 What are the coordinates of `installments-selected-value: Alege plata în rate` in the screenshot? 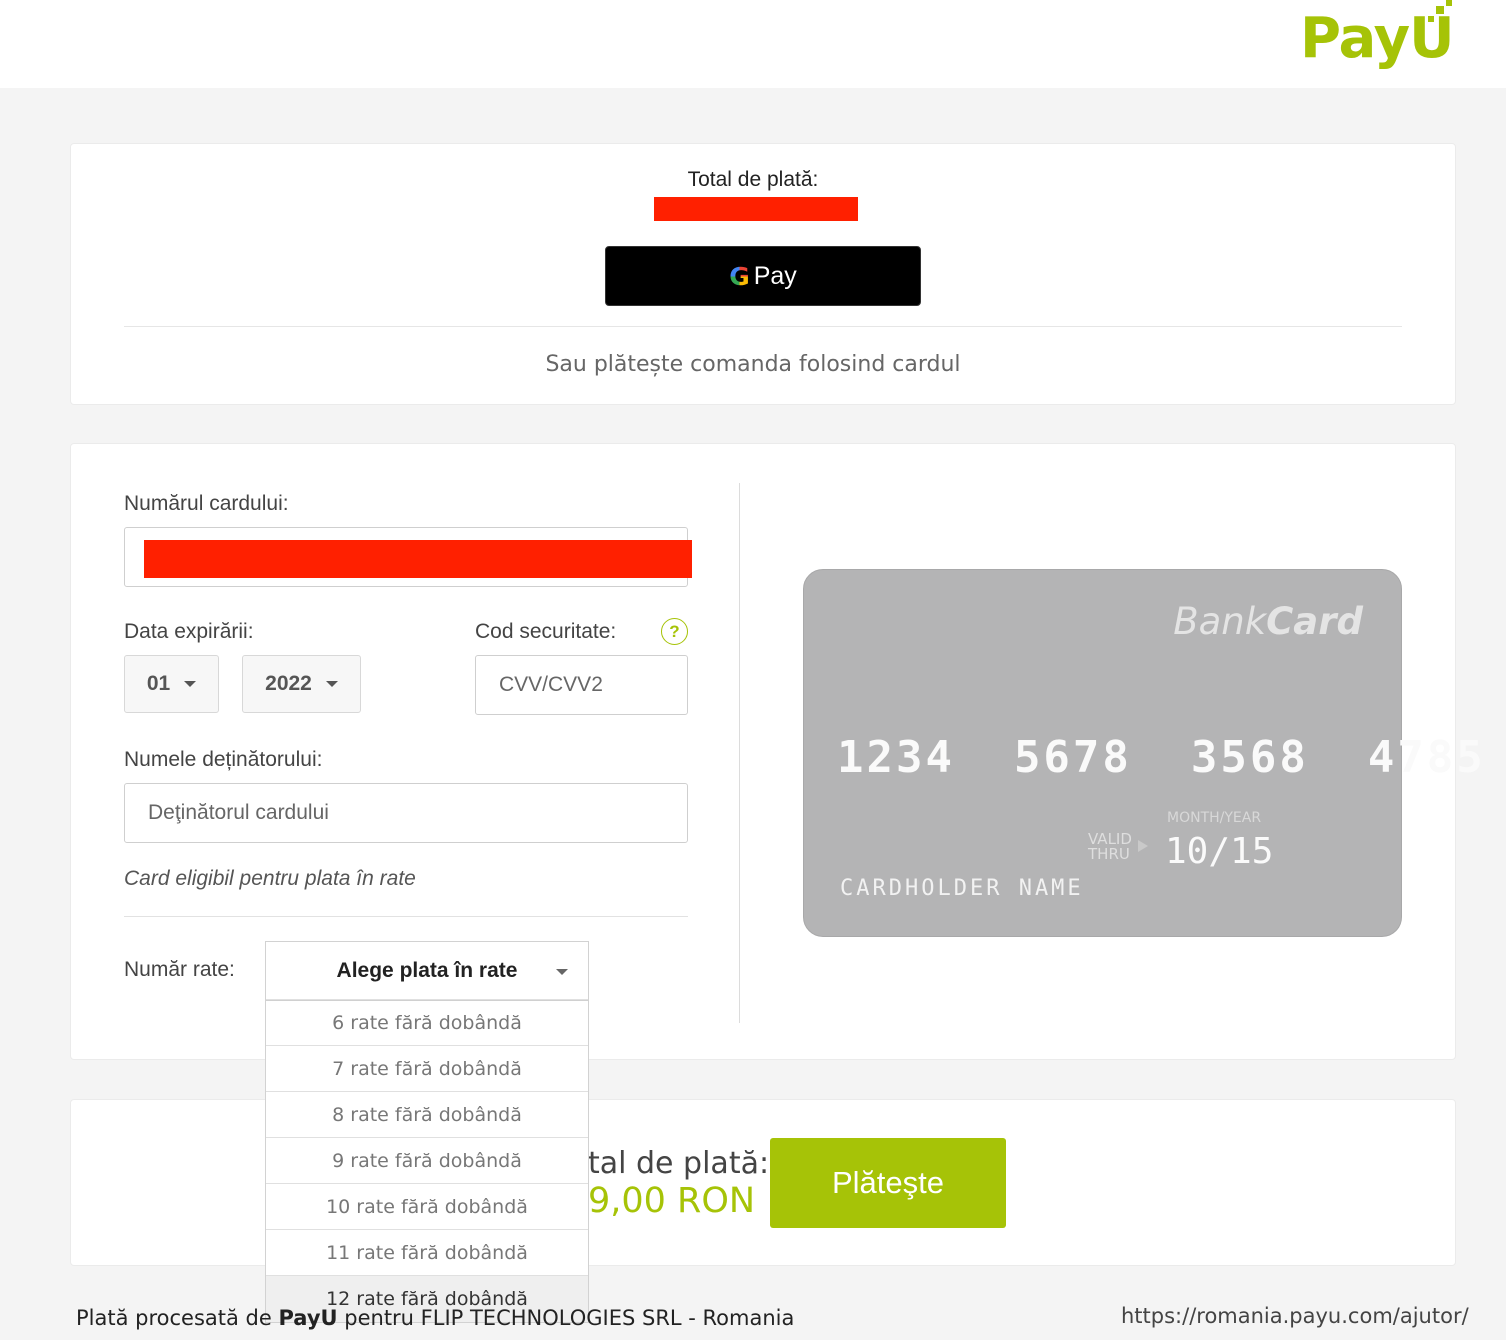 It's located at (427, 970).